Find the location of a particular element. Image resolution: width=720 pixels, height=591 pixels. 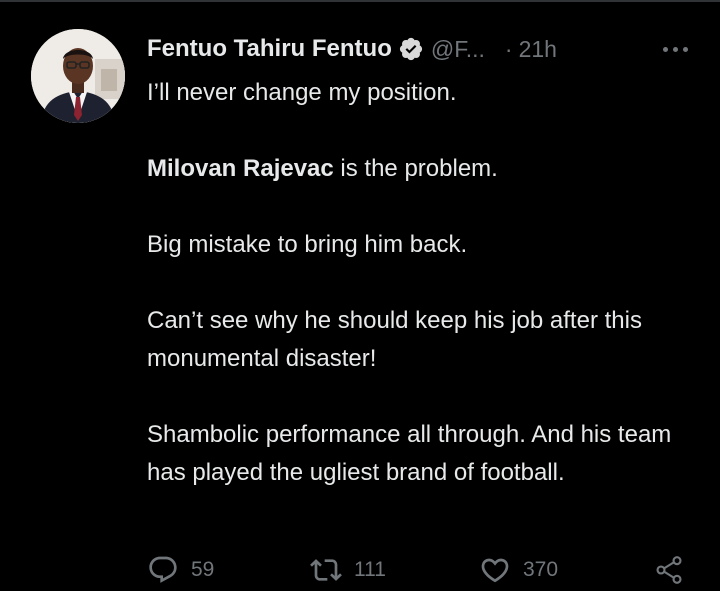

author-avatar is located at coordinates (78, 76).